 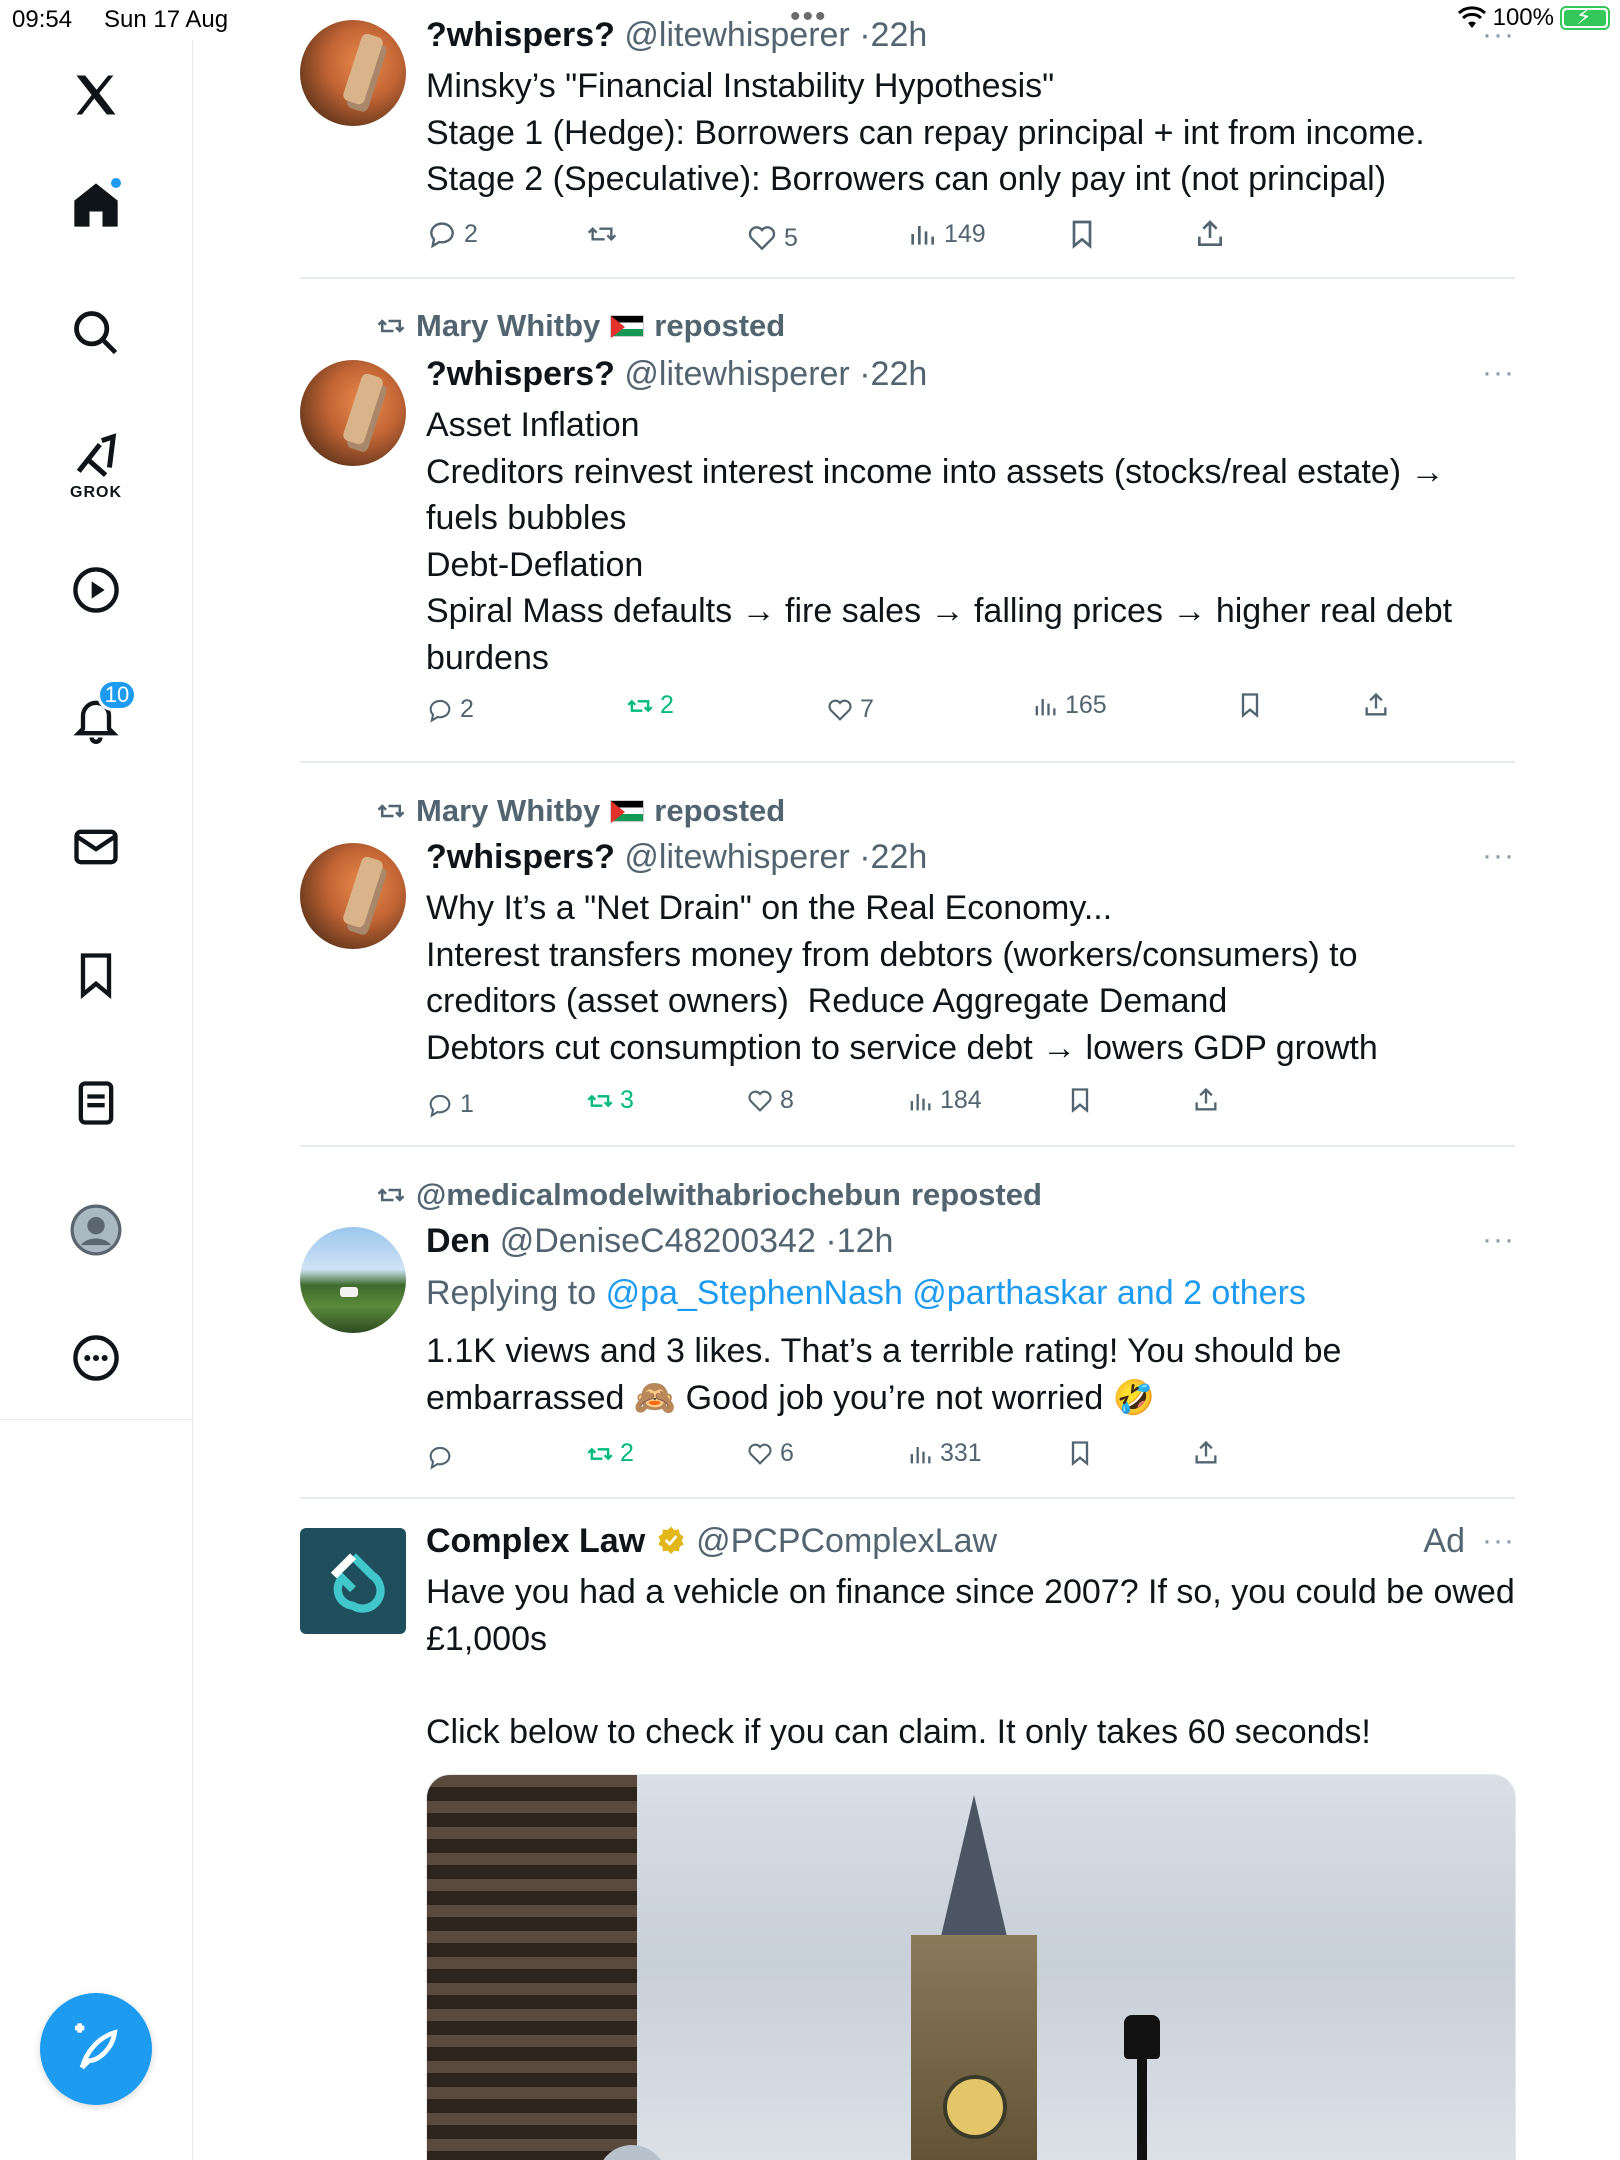 I want to click on views-button: 149, so click(x=946, y=234).